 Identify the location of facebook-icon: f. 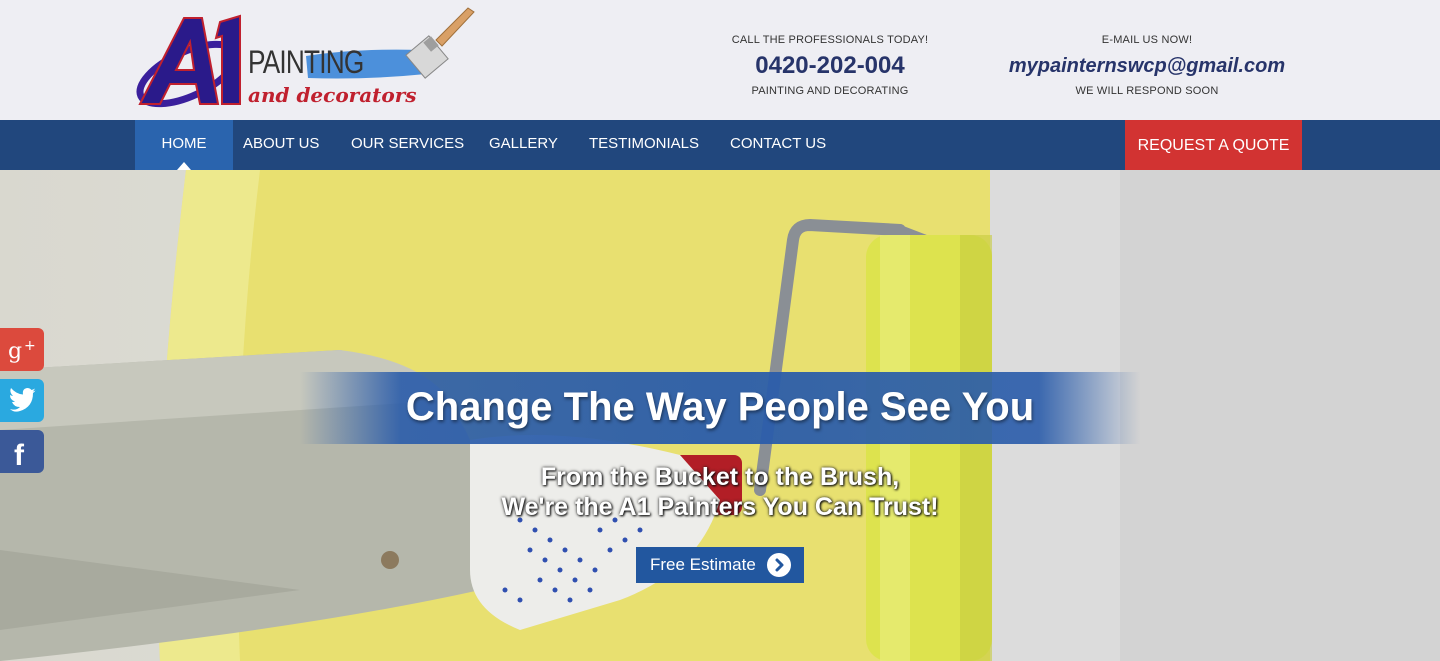
(22, 451).